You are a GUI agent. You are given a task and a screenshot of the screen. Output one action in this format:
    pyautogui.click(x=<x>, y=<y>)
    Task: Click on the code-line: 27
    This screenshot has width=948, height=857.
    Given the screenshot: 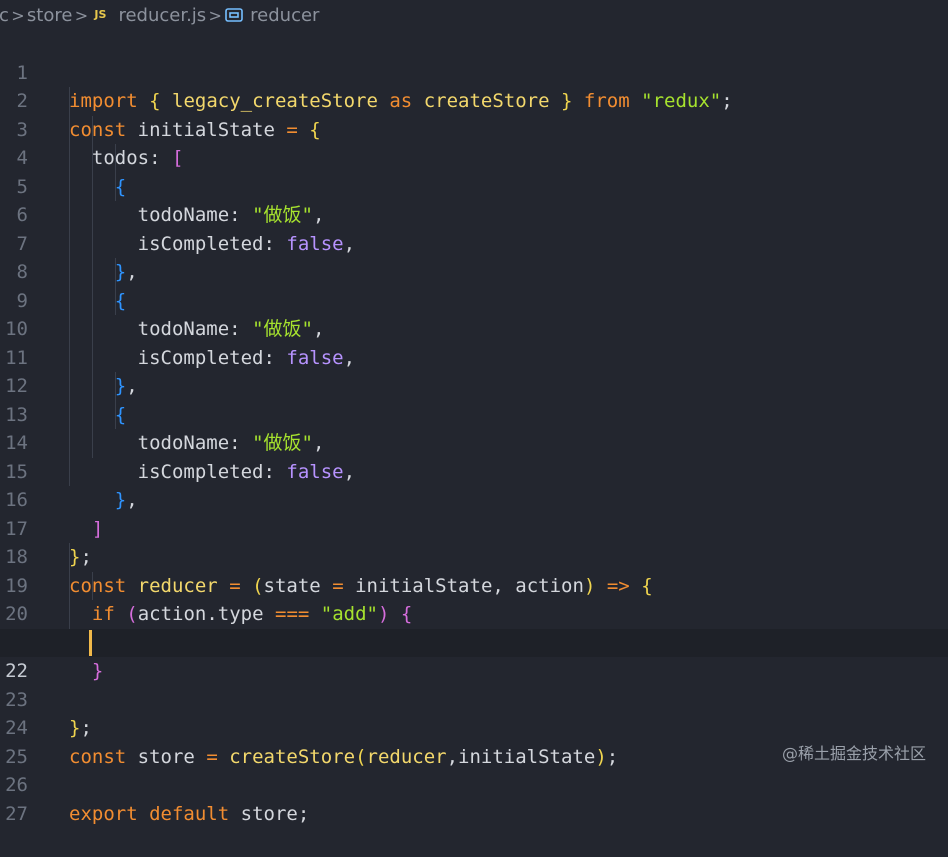 What is the action you would take?
    pyautogui.click(x=474, y=785)
    